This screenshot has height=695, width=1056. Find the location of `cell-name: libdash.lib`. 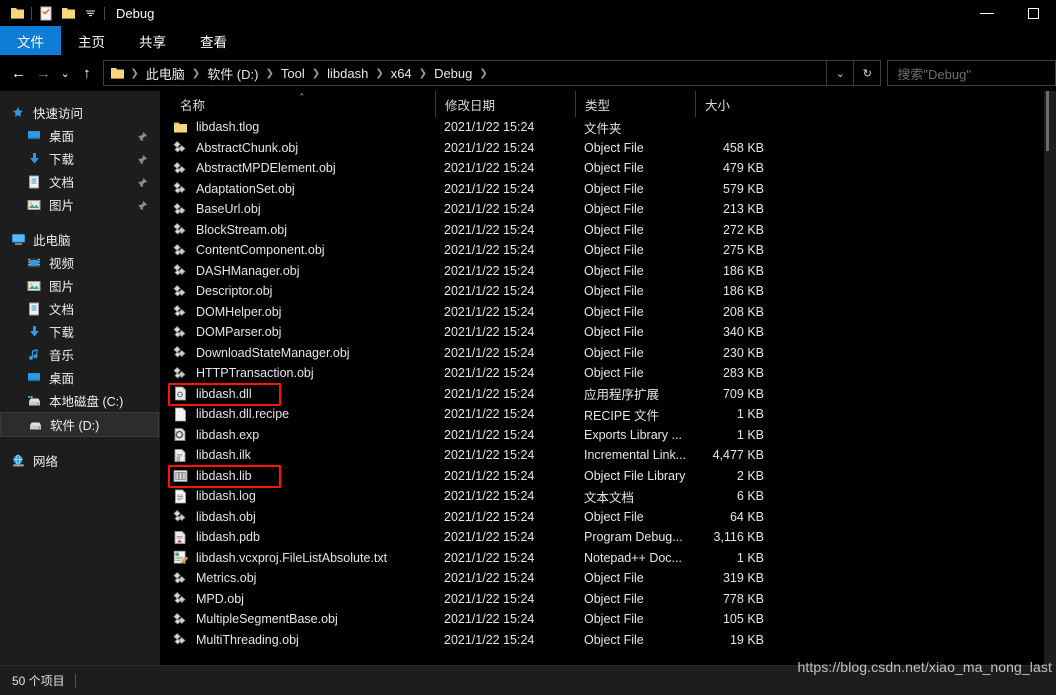

cell-name: libdash.lib is located at coordinates (297, 476).